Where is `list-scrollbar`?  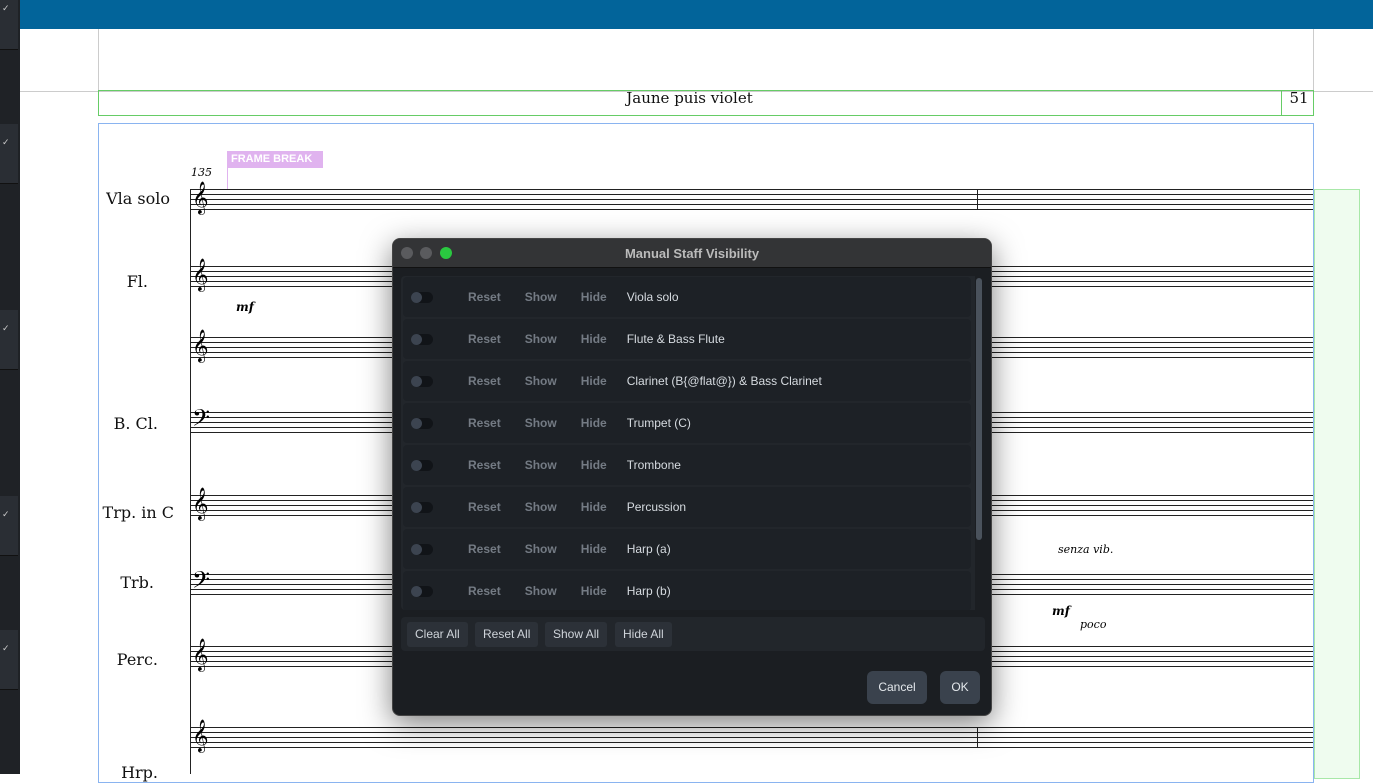
list-scrollbar is located at coordinates (979, 443).